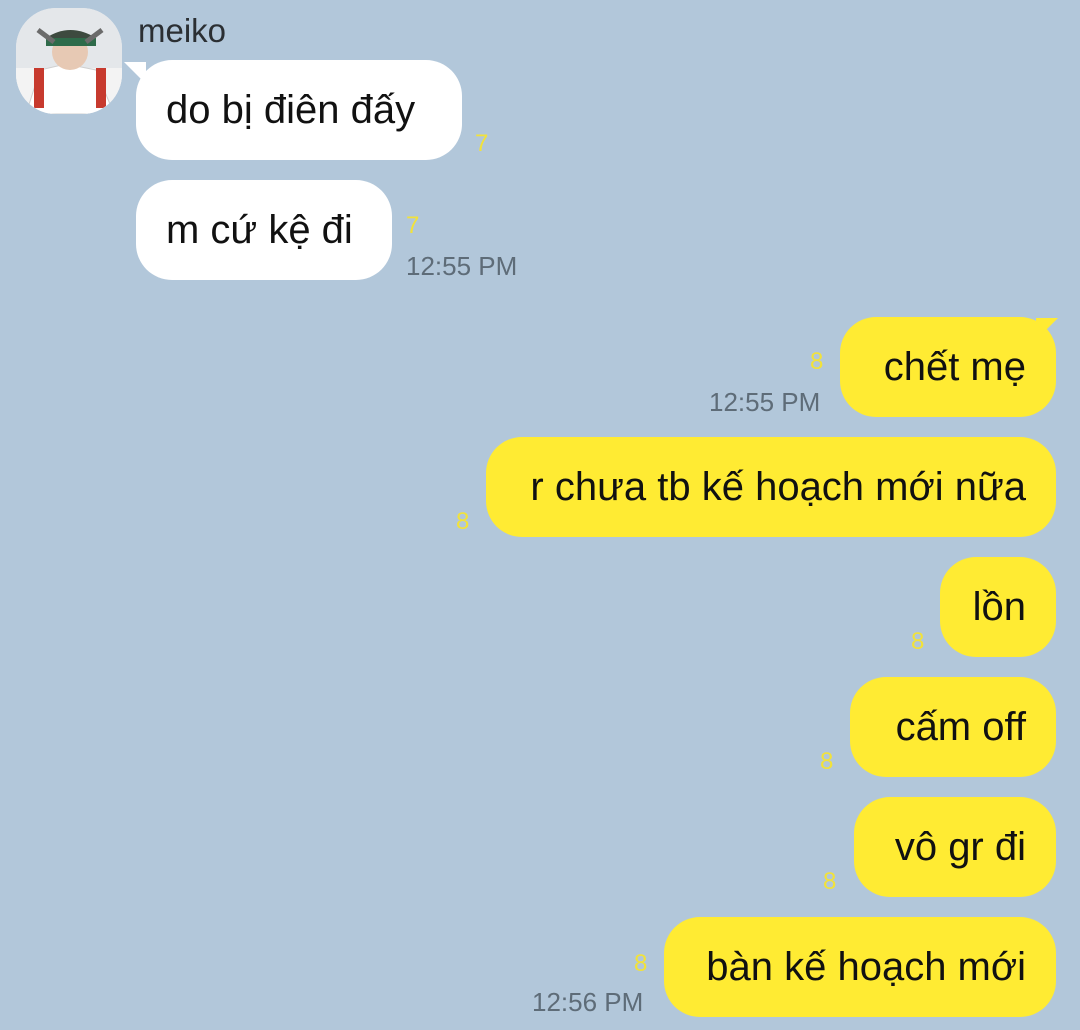 The width and height of the screenshot is (1080, 1030). What do you see at coordinates (778, 487) in the screenshot?
I see `message-text: r chưa tb kế hoạch mới nữa` at bounding box center [778, 487].